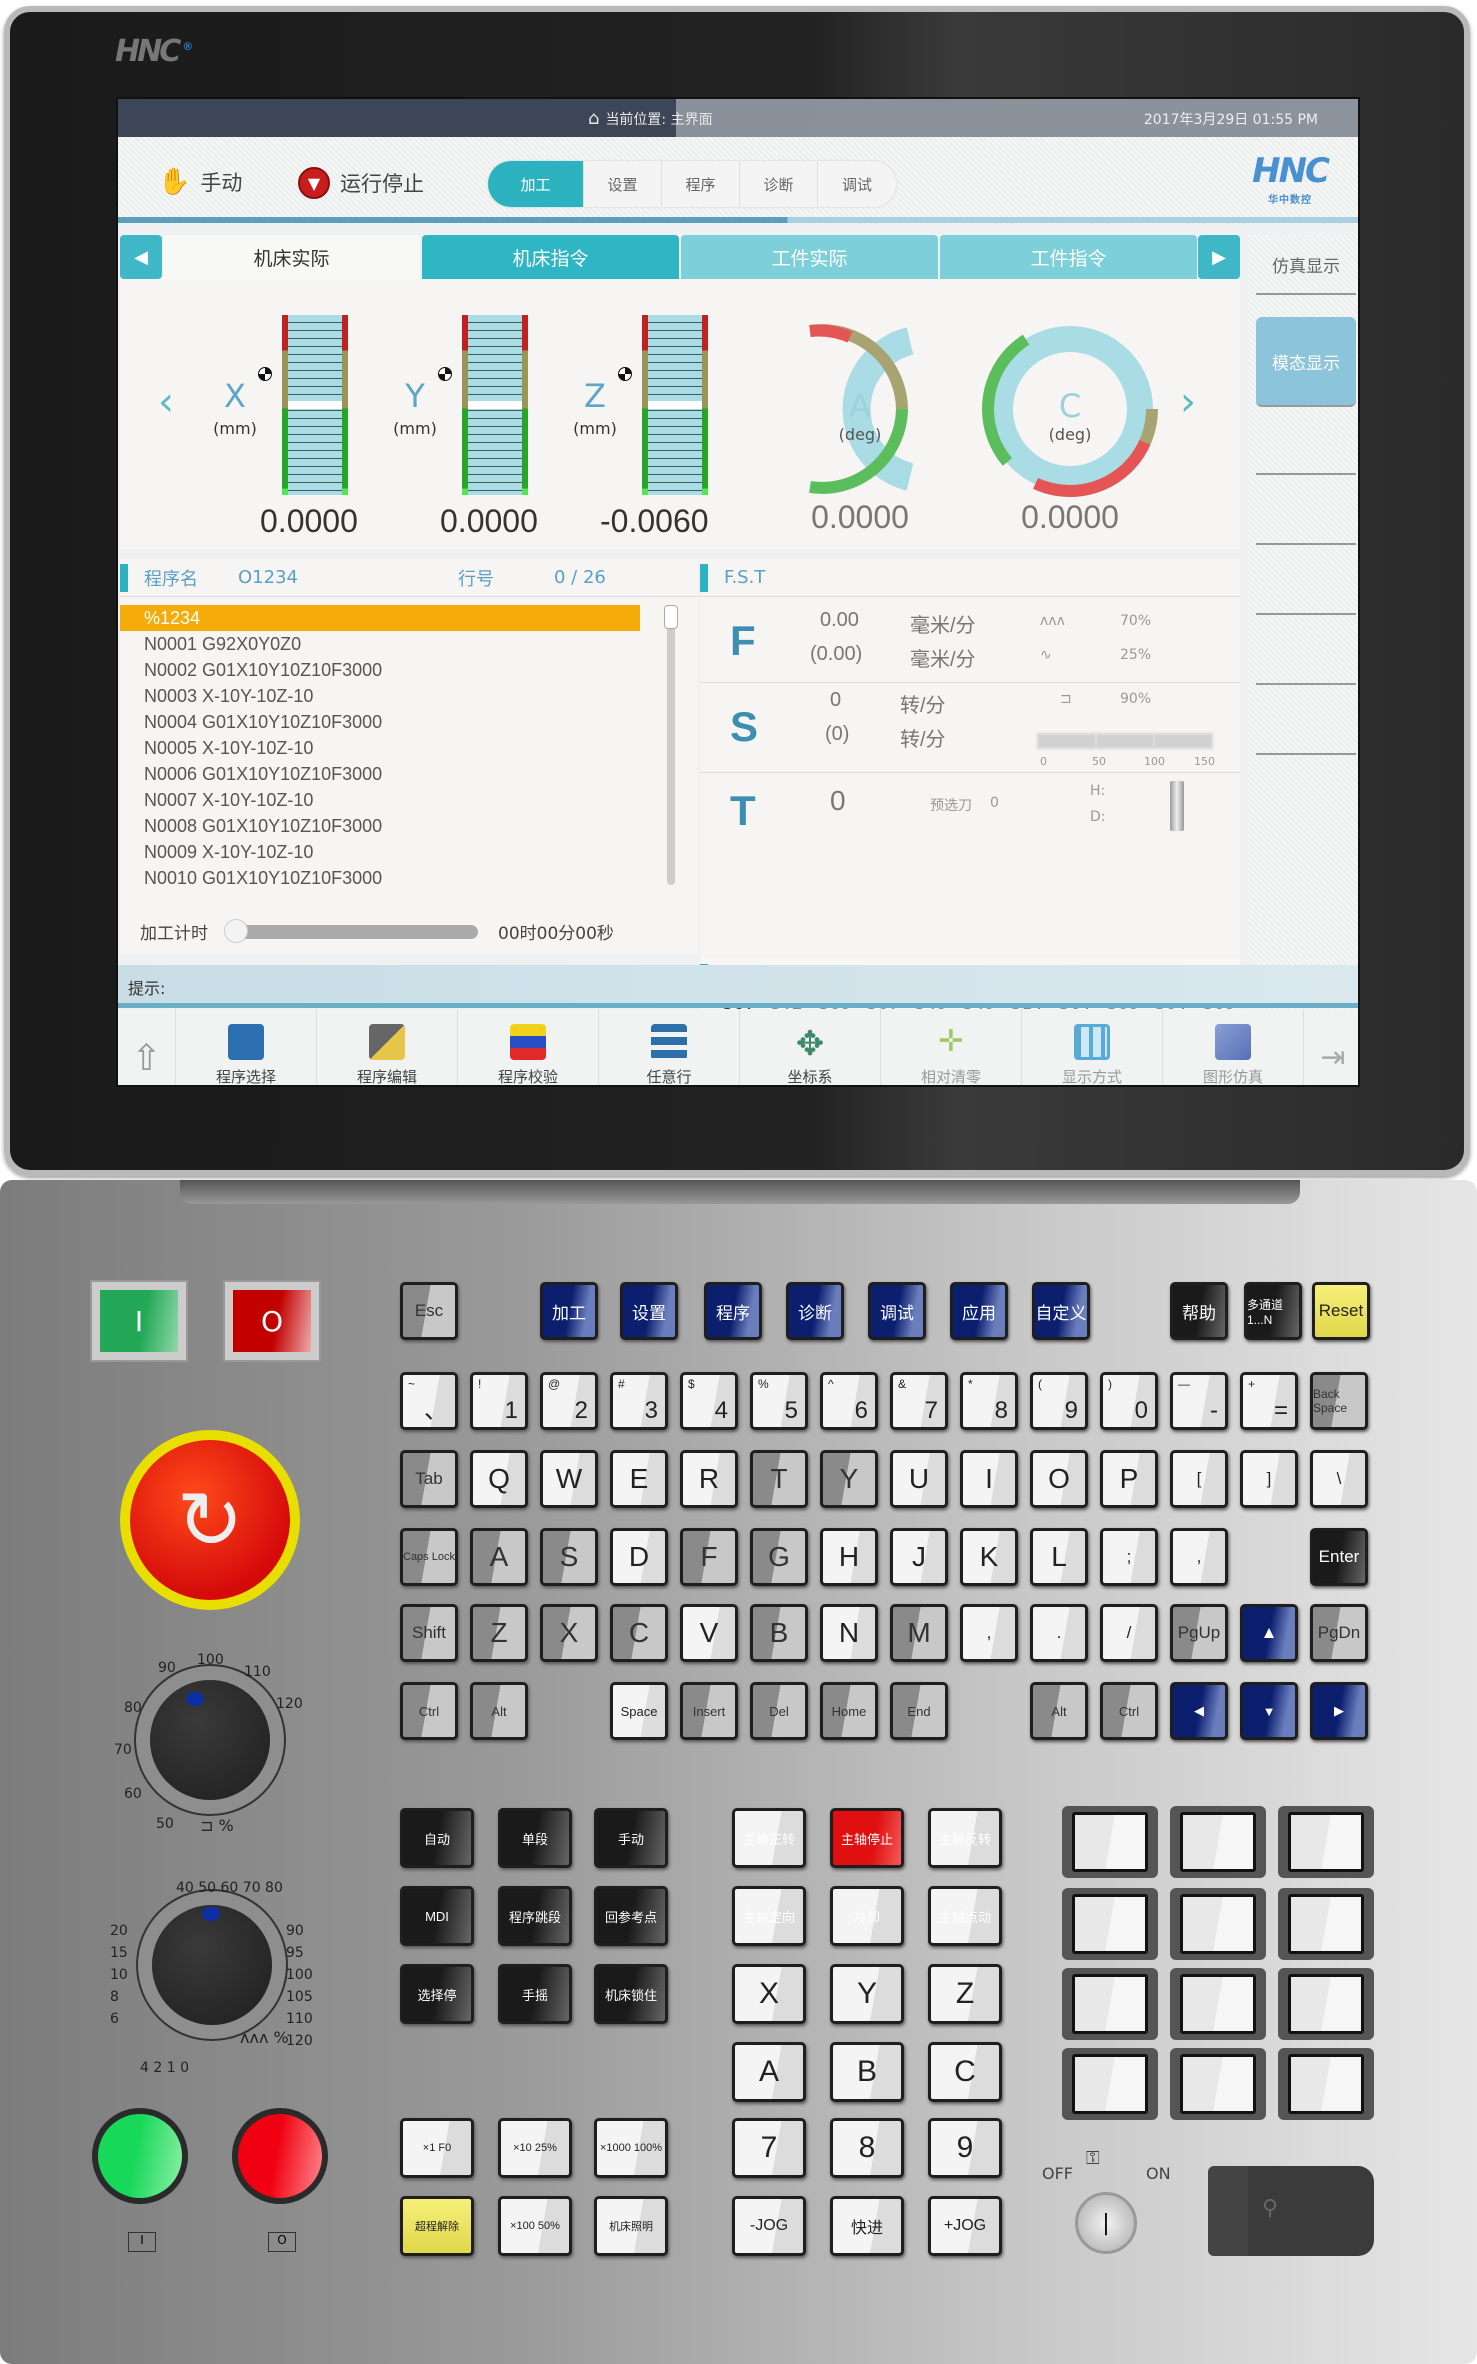 The width and height of the screenshot is (1477, 2364). I want to click on mode-key: 手摇, so click(535, 1994).